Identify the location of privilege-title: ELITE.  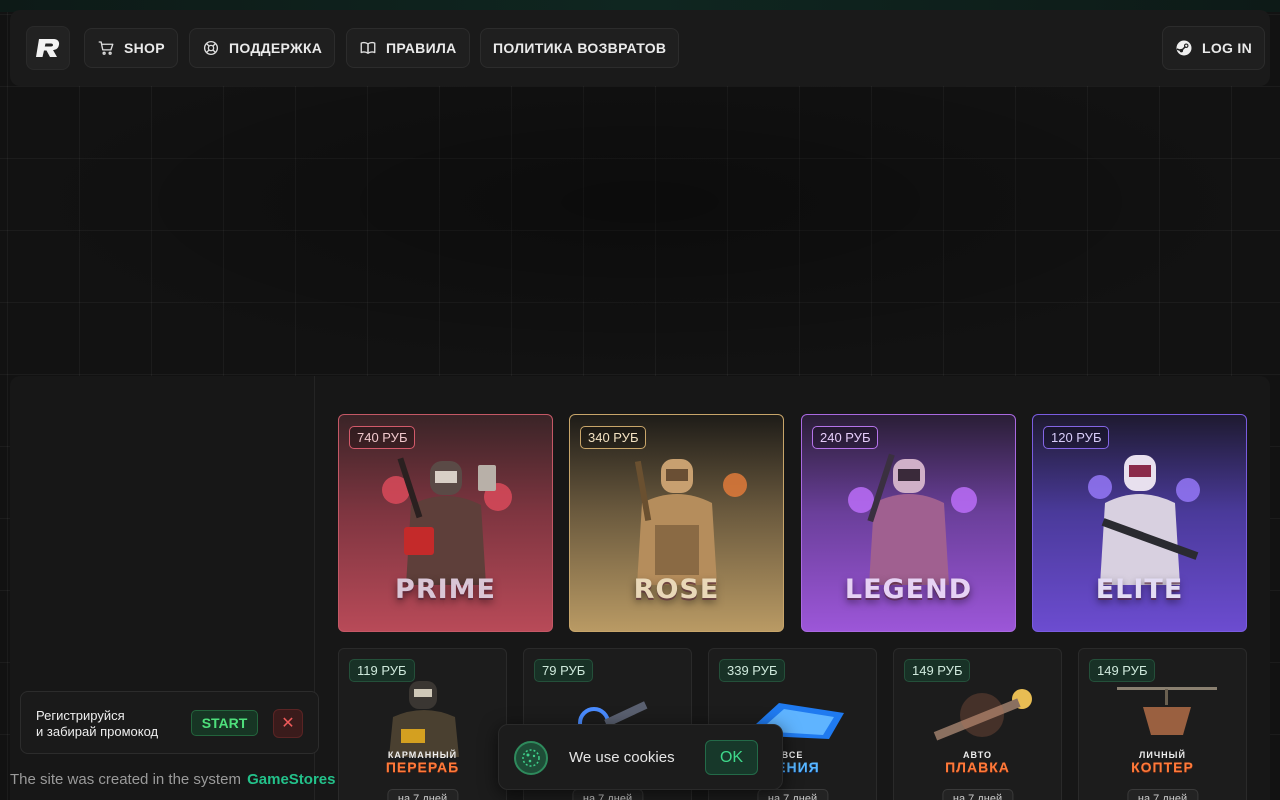
(1139, 589).